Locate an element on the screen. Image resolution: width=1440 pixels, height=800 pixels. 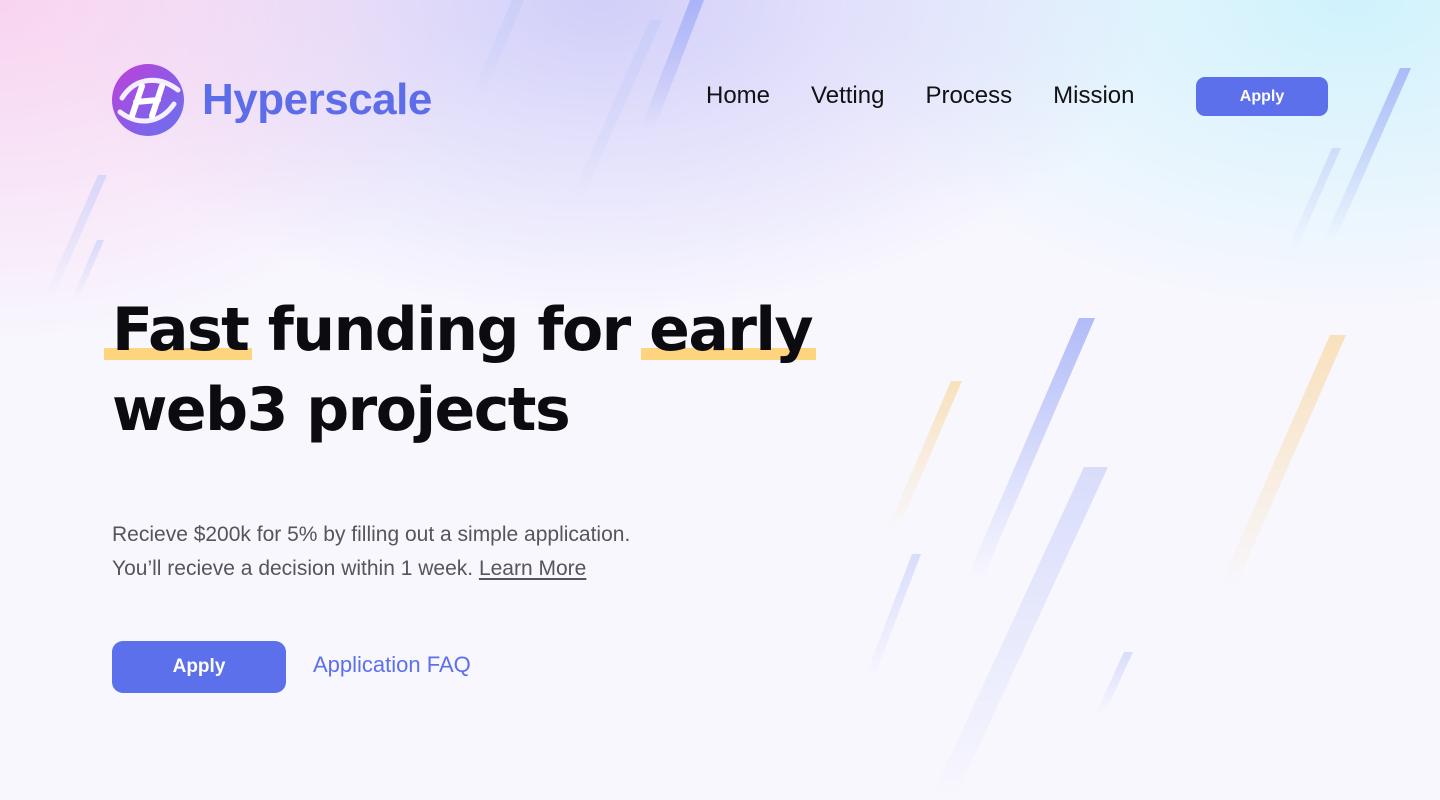
learn-more-link: Learn More is located at coordinates (532, 568).